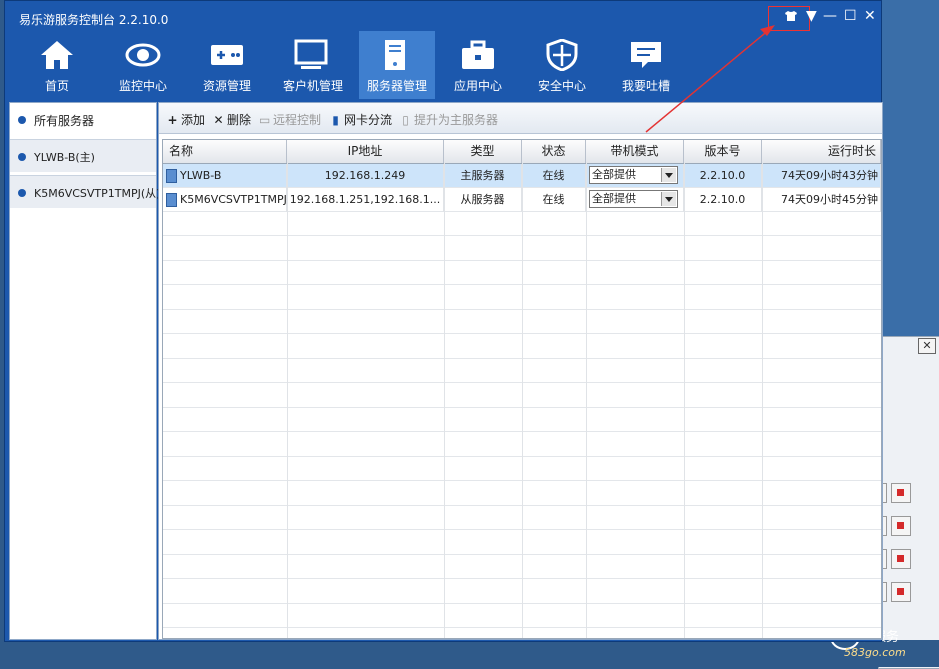 The image size is (939, 669). Describe the element at coordinates (225, 151) in the screenshot. I see `col-name: 名称` at that location.